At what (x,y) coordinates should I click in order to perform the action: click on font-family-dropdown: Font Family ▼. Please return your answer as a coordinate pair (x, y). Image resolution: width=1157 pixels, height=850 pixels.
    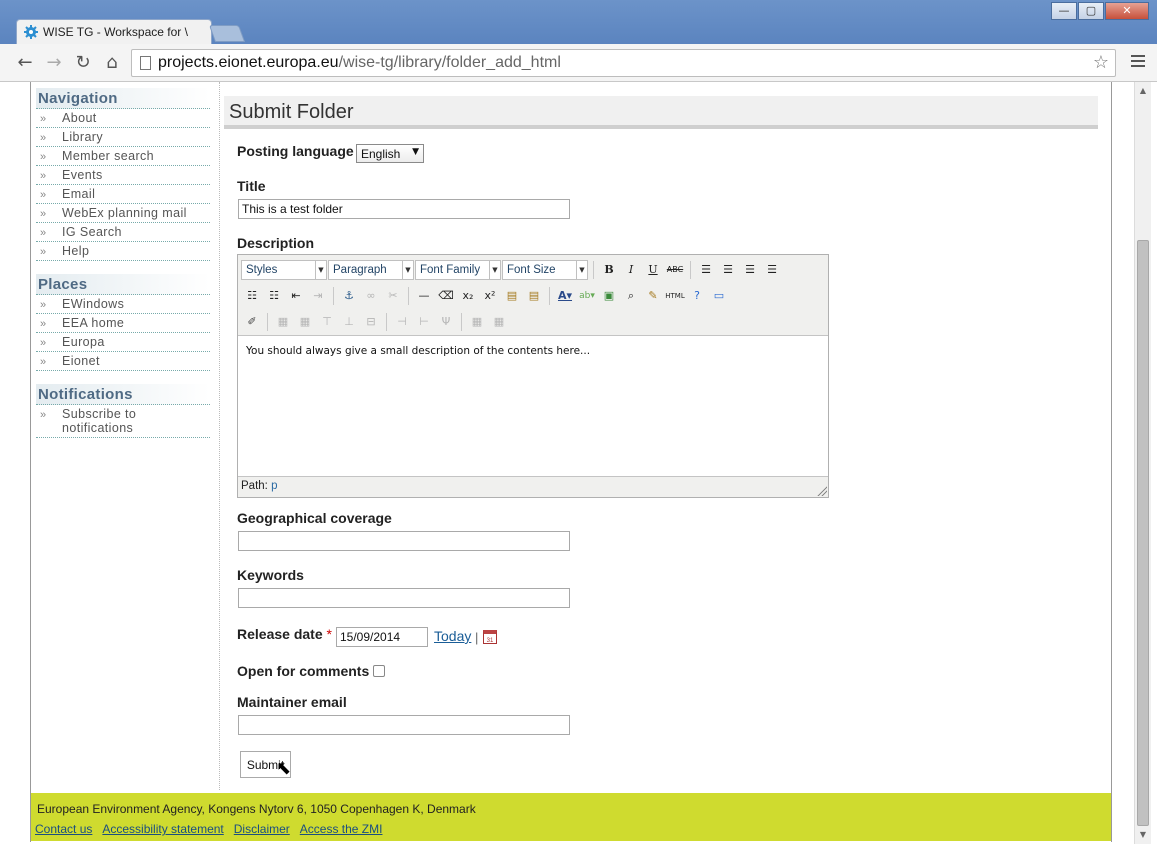
    Looking at the image, I should click on (458, 270).